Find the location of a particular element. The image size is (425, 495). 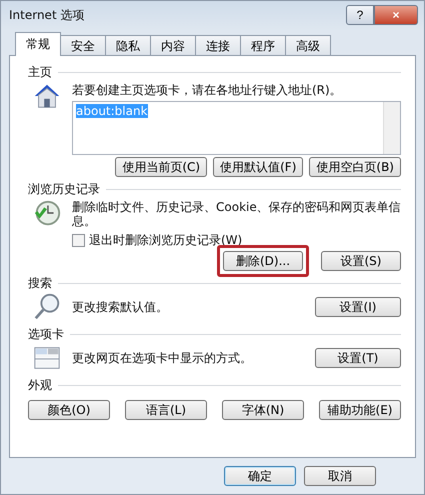

magnifier-icon is located at coordinates (47, 307).